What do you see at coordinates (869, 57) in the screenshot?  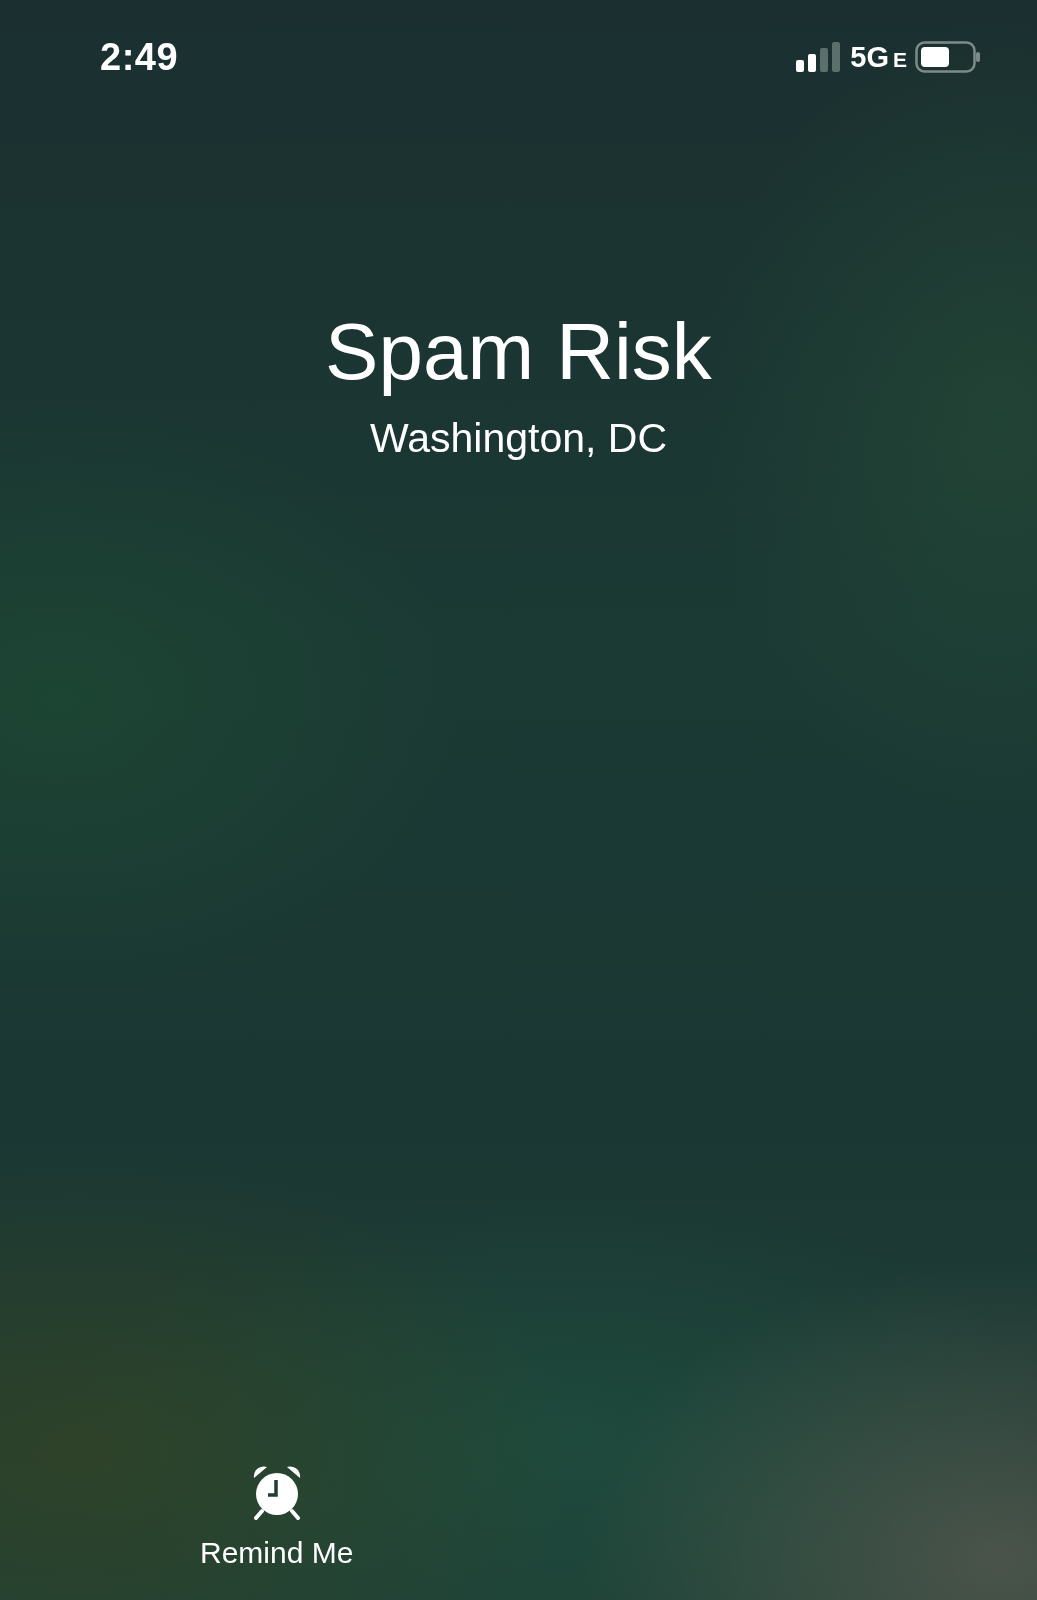 I see `network-type: 5G` at bounding box center [869, 57].